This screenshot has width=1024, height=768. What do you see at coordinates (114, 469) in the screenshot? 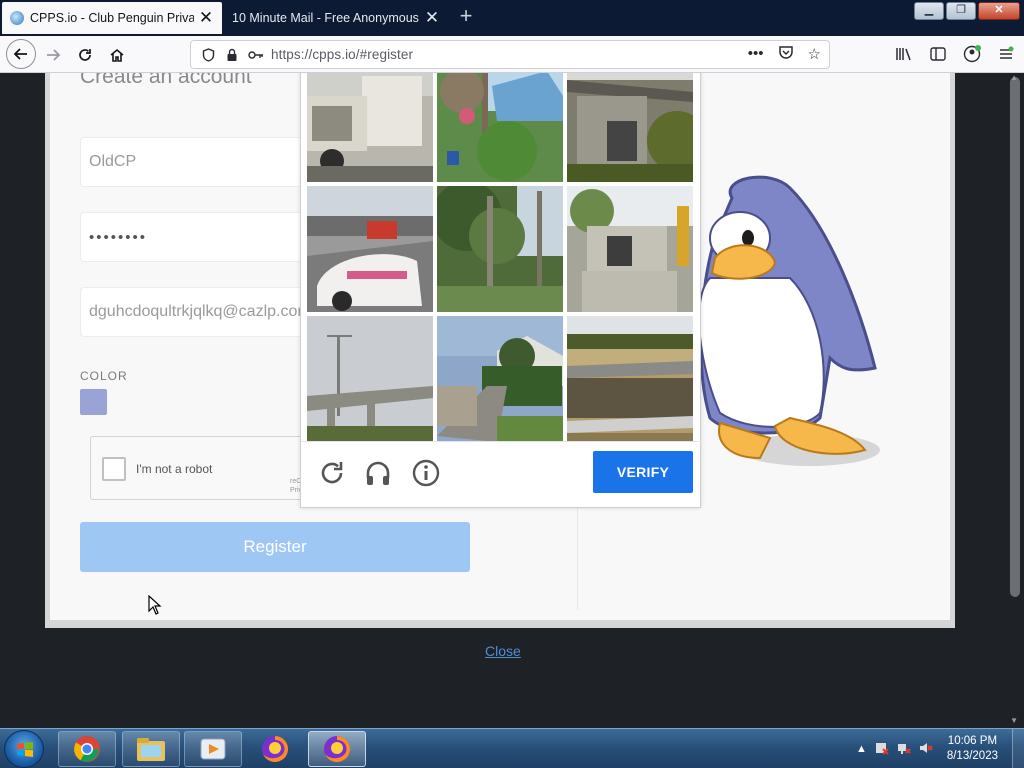
I see `recaptcha-checkbox` at bounding box center [114, 469].